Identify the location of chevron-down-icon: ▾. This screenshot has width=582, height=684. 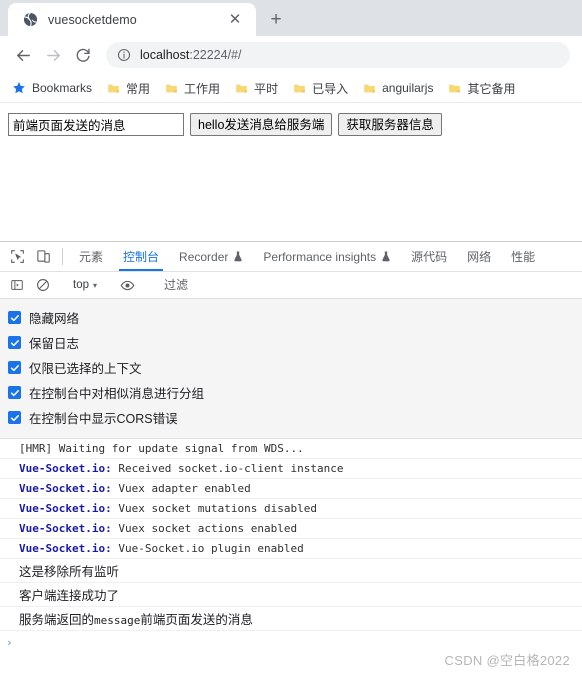
(95, 285).